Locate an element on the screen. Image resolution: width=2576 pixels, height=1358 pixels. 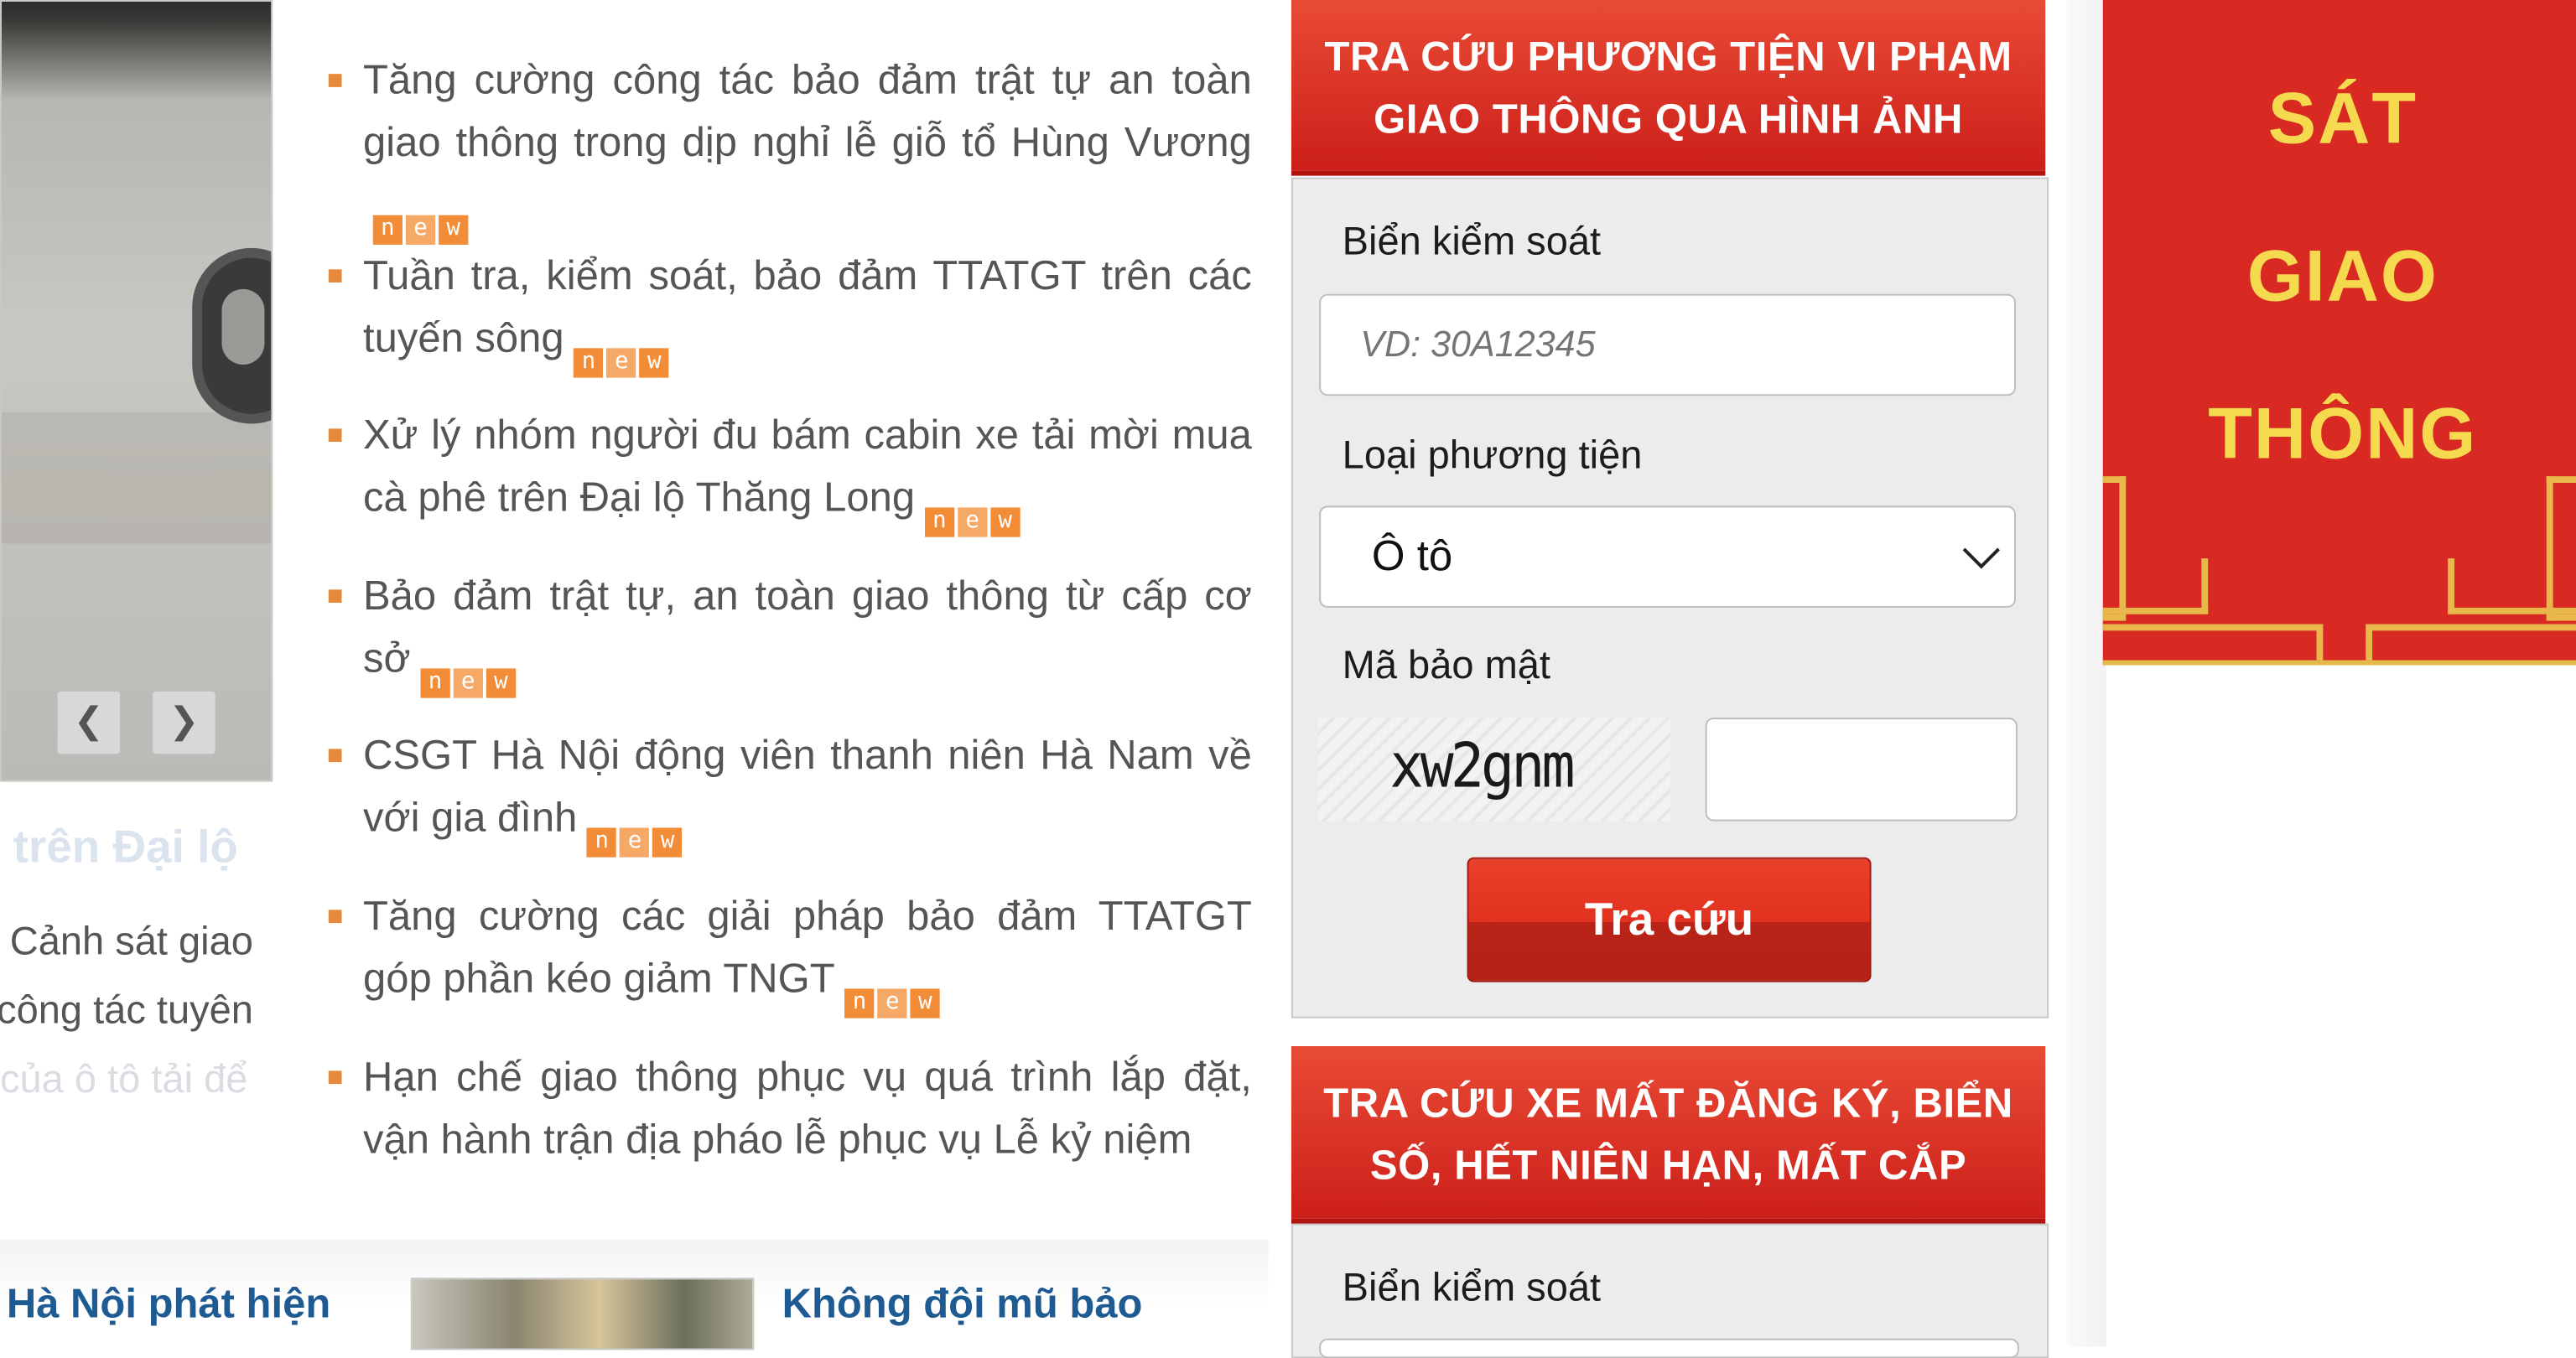
related-link-left: Hà Nội phát hiện is located at coordinates (168, 1305).